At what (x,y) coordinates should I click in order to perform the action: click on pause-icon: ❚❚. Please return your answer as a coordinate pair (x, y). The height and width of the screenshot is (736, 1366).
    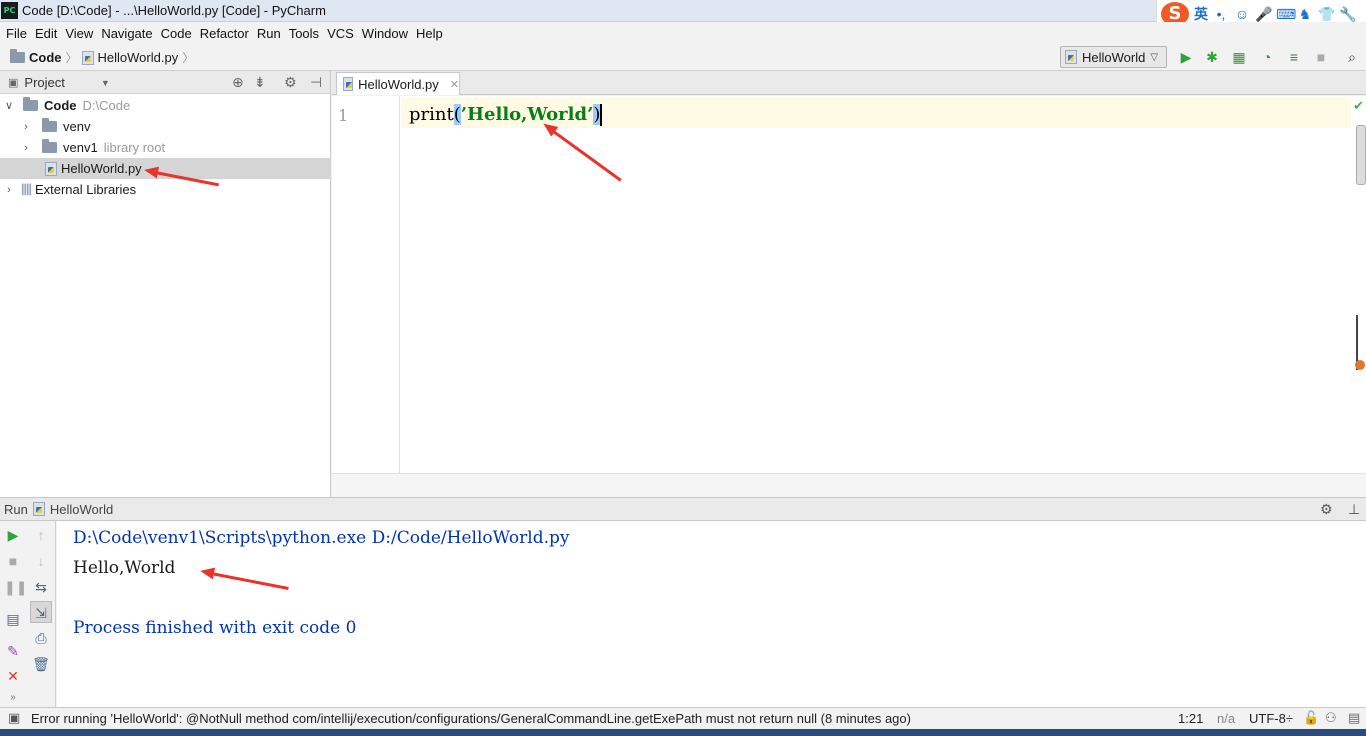
    Looking at the image, I should click on (15, 587).